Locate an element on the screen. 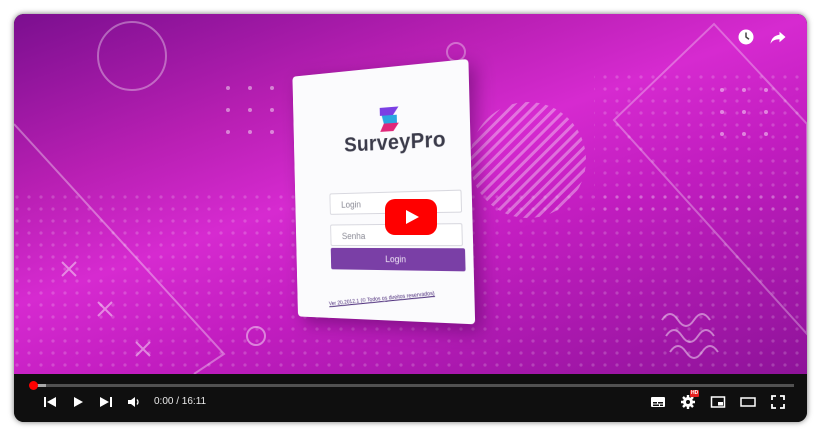 Image resolution: width=822 pixels, height=437 pixels. brand-name: SurveyPro is located at coordinates (395, 142).